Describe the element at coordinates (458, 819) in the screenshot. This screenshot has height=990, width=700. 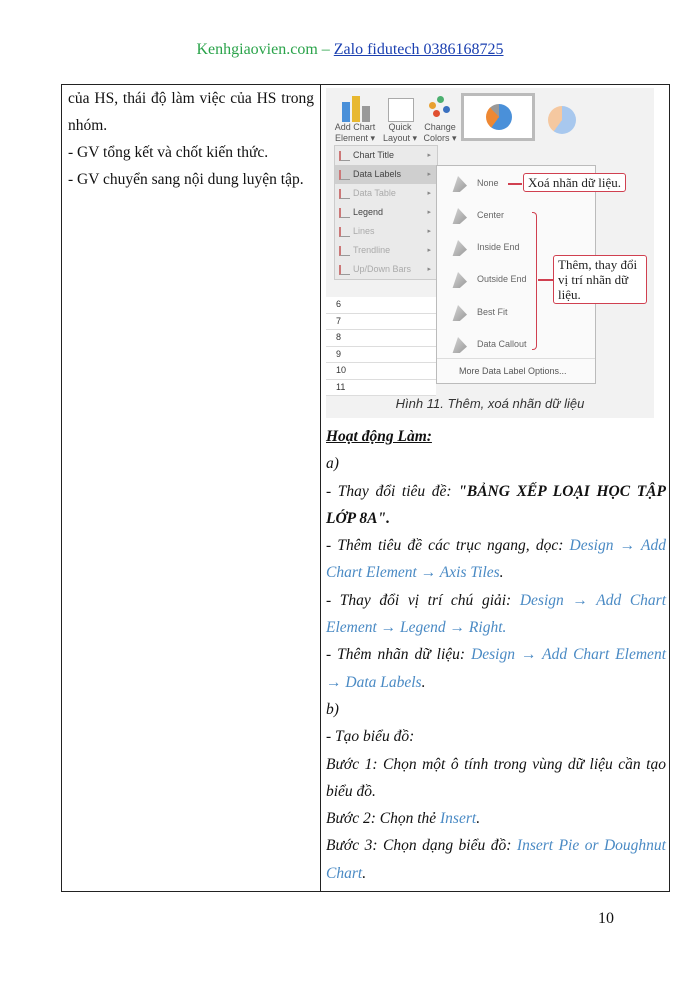
I see `menu-path: Insert` at that location.